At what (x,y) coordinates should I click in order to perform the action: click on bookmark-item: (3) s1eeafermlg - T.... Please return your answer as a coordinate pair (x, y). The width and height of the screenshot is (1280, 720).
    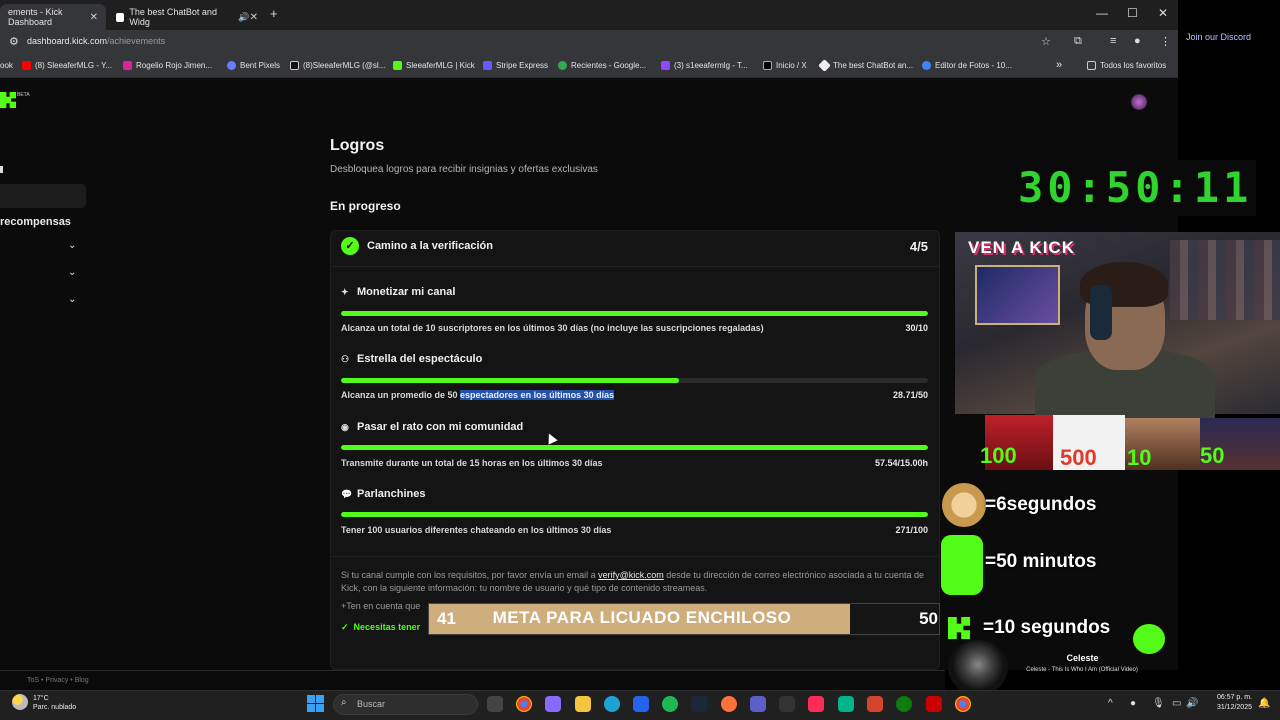
    Looking at the image, I should click on (704, 65).